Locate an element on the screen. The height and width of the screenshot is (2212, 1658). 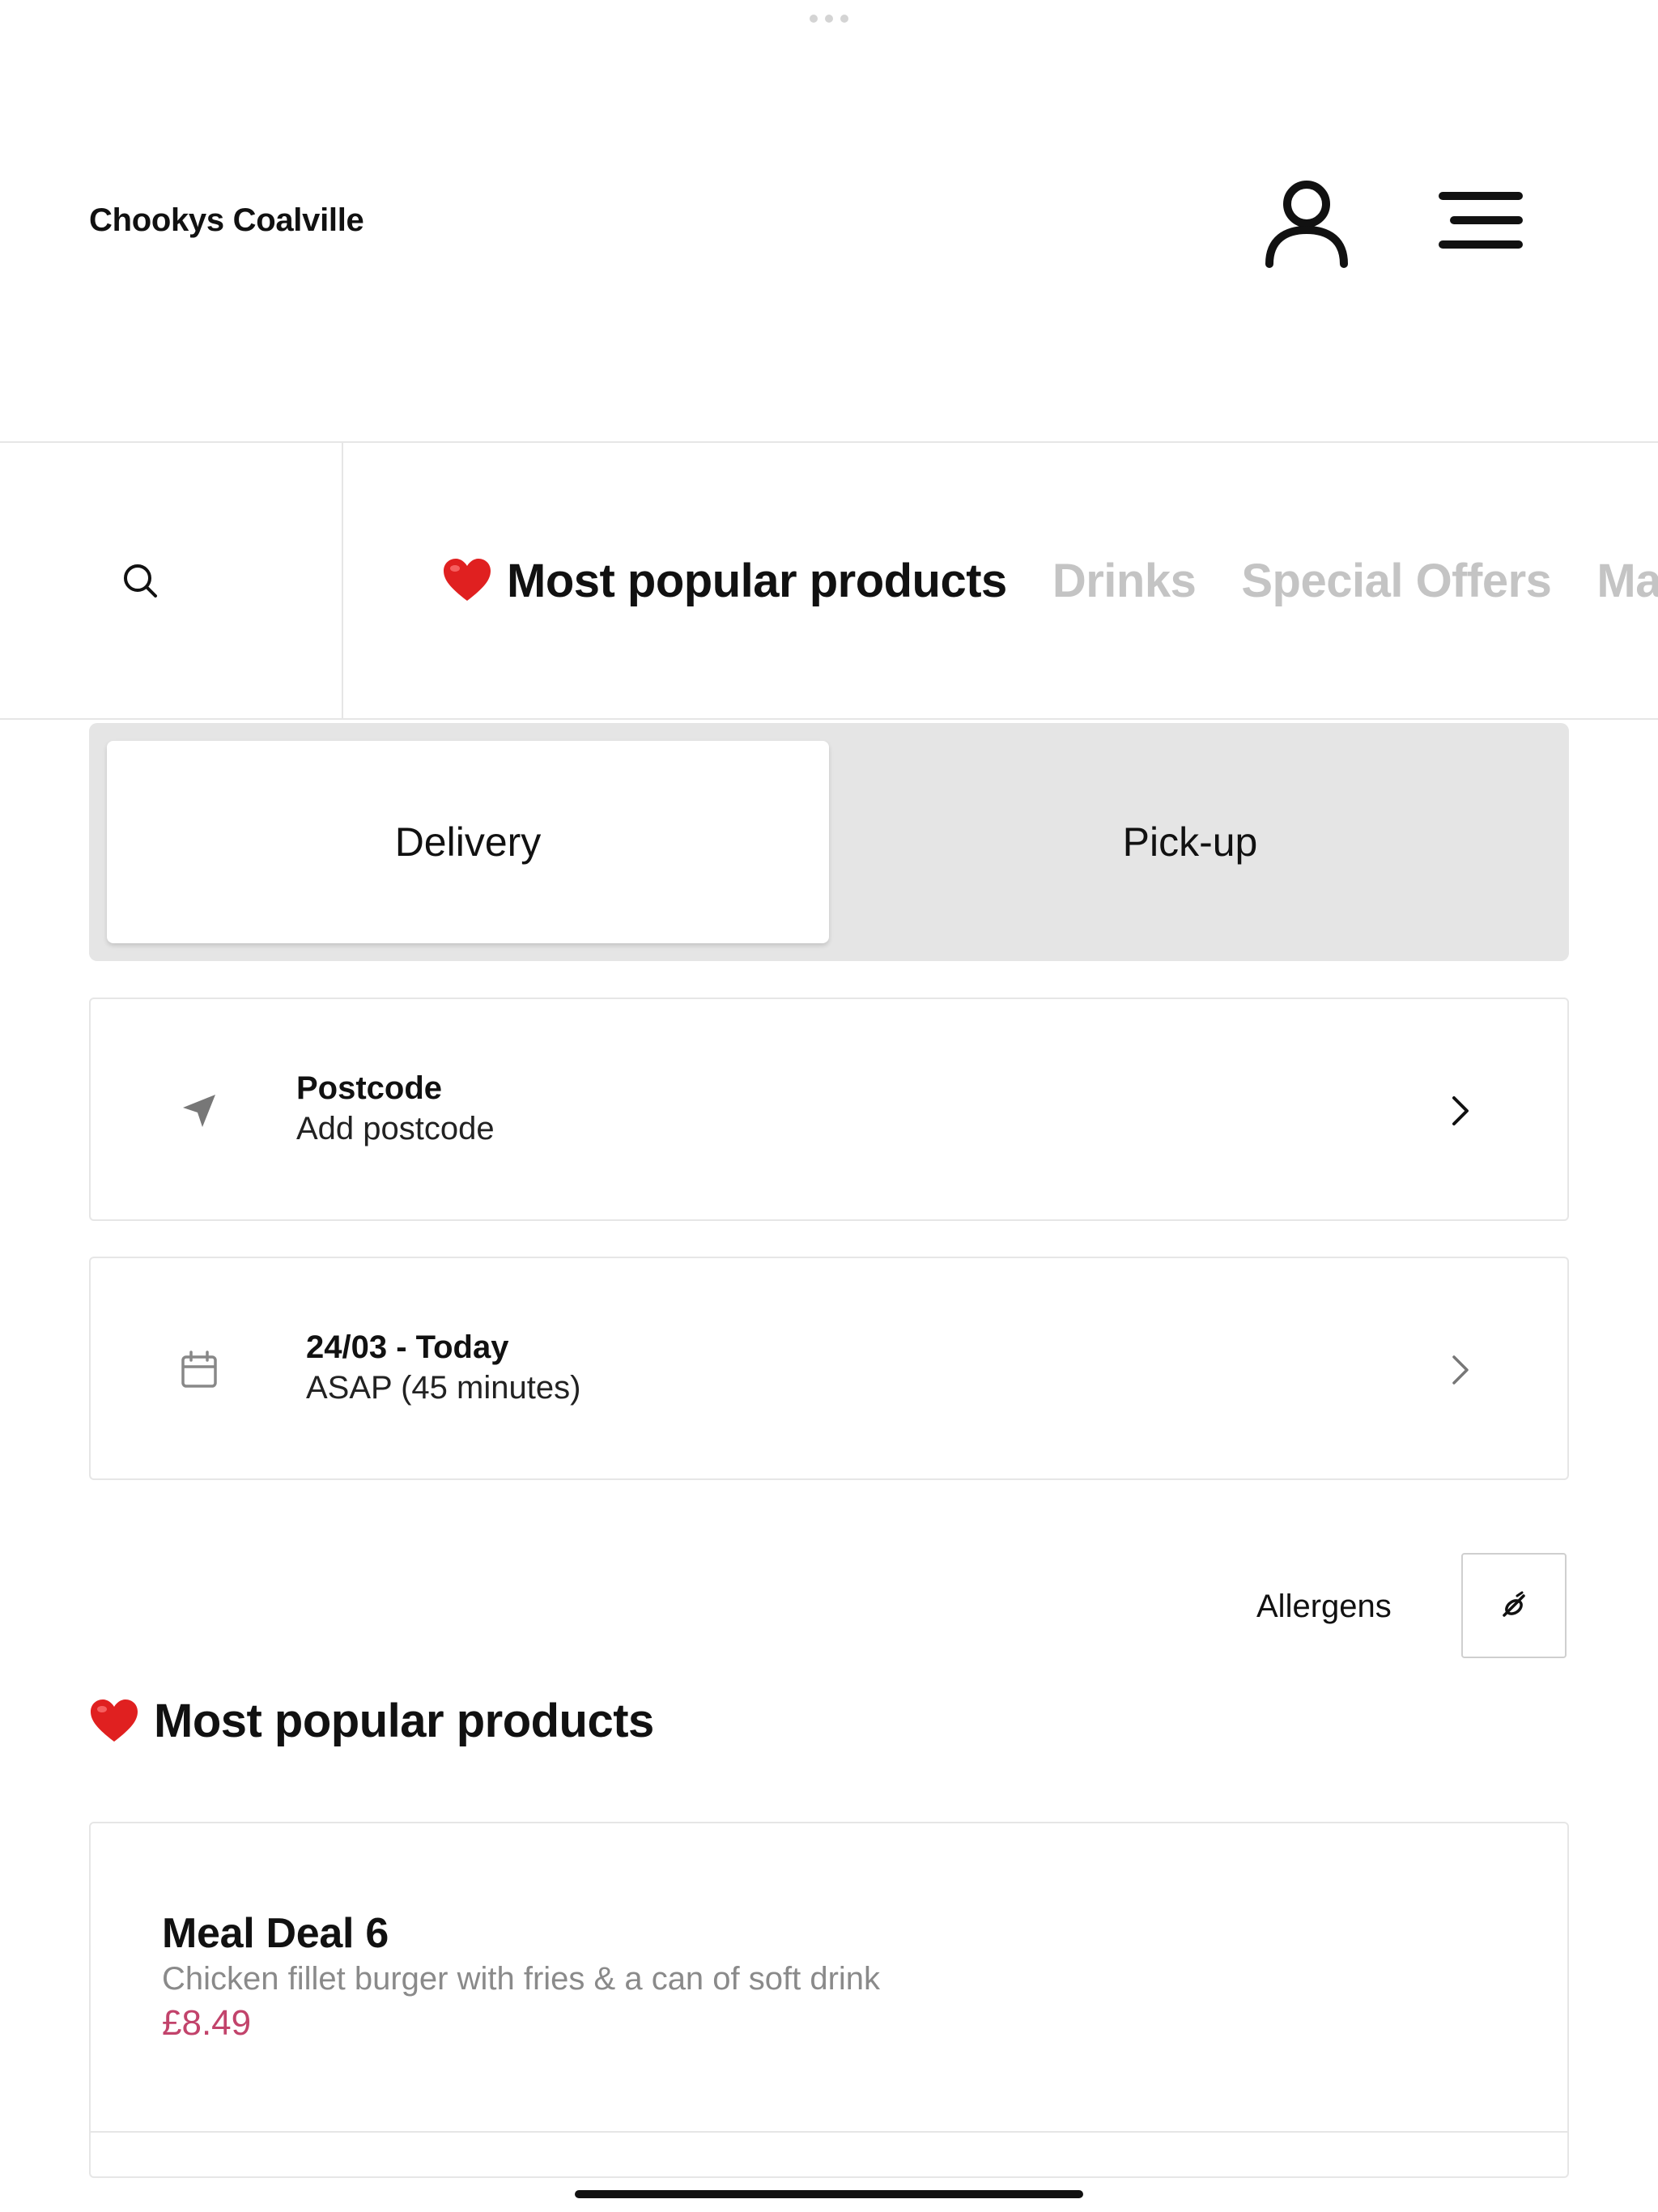
menu-button is located at coordinates (1481, 221).